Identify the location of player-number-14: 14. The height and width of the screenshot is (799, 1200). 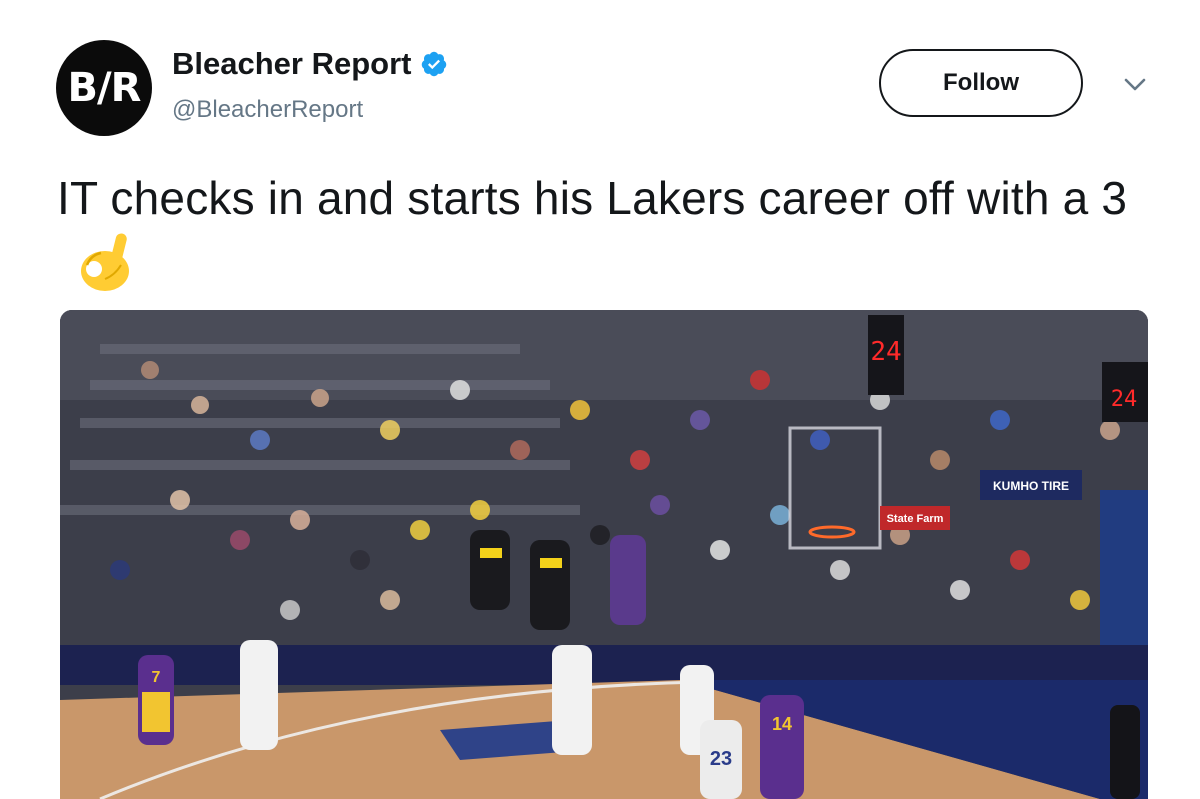
(782, 724).